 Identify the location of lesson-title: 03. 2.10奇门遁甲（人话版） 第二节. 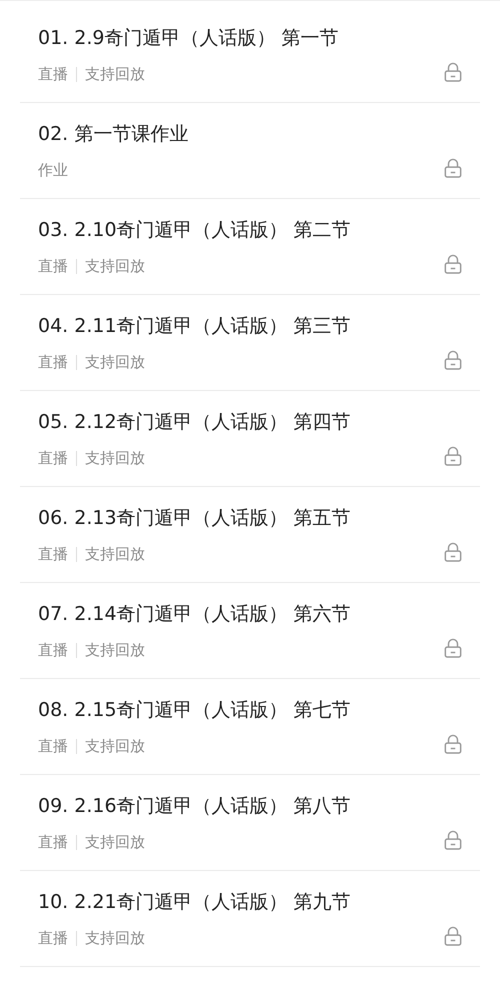
(195, 230).